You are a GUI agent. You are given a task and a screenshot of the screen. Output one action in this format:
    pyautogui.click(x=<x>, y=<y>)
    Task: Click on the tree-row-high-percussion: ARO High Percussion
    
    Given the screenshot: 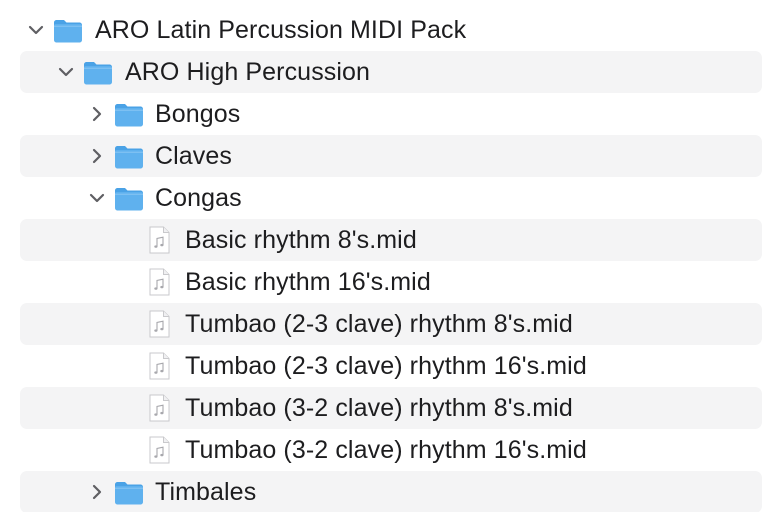 What is the action you would take?
    pyautogui.click(x=391, y=72)
    